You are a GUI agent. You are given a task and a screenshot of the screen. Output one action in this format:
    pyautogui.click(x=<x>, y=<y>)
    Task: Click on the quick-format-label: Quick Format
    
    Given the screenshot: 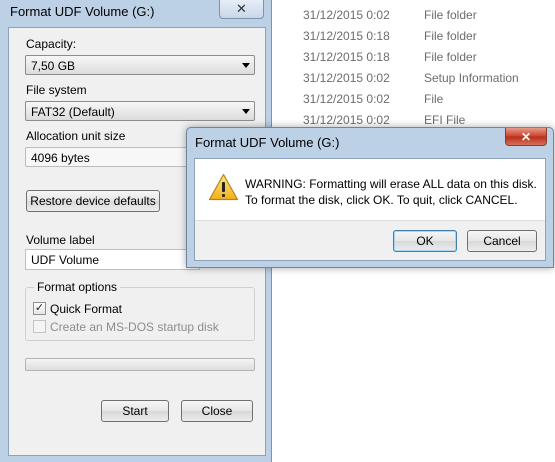 What is the action you would take?
    pyautogui.click(x=86, y=309)
    